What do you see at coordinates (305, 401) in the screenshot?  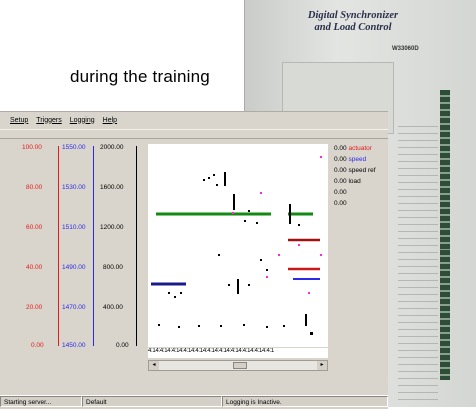 I see `status-right: Logging is Inactive.` at bounding box center [305, 401].